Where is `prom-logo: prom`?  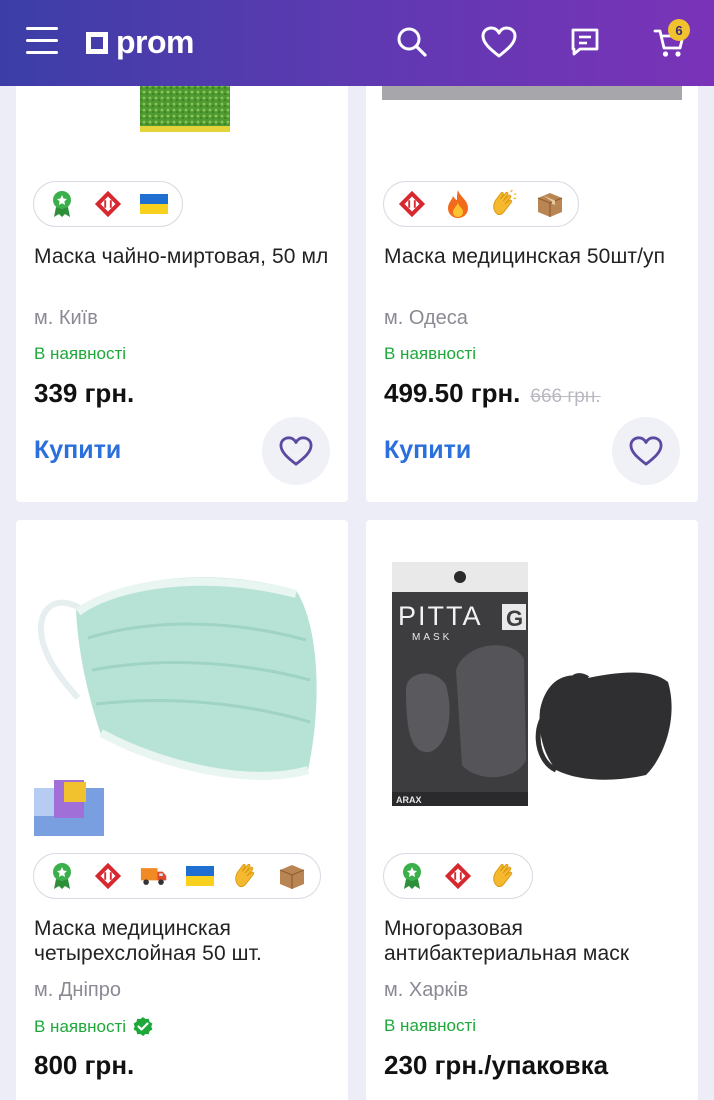 prom-logo: prom is located at coordinates (140, 42).